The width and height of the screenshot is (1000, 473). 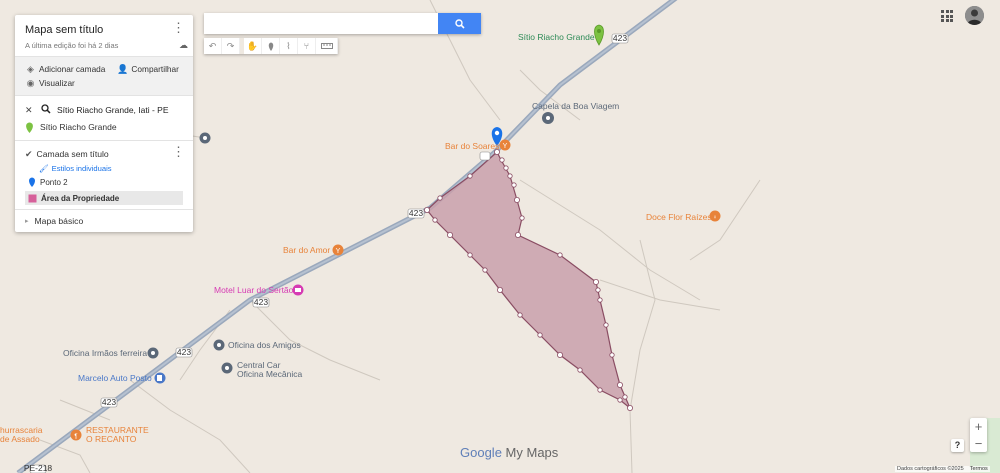 I want to click on feature-label: Área da Propriedade, so click(x=80, y=198).